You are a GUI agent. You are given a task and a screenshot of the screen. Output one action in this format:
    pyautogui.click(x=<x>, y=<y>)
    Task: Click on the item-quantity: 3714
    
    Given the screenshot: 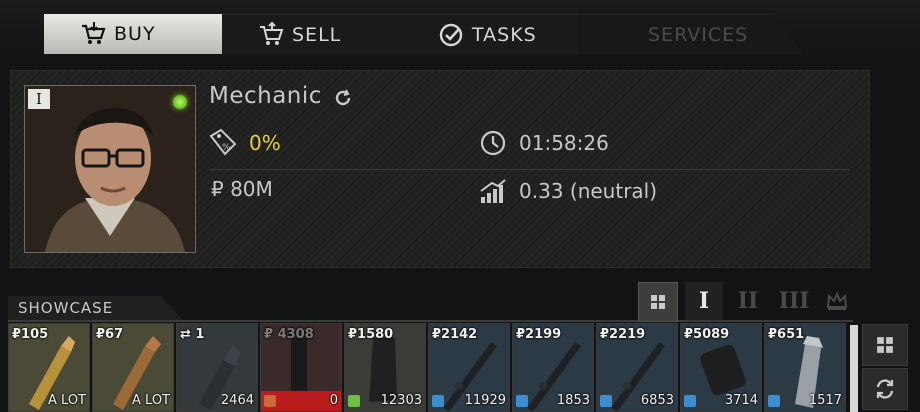 What is the action you would take?
    pyautogui.click(x=741, y=400)
    